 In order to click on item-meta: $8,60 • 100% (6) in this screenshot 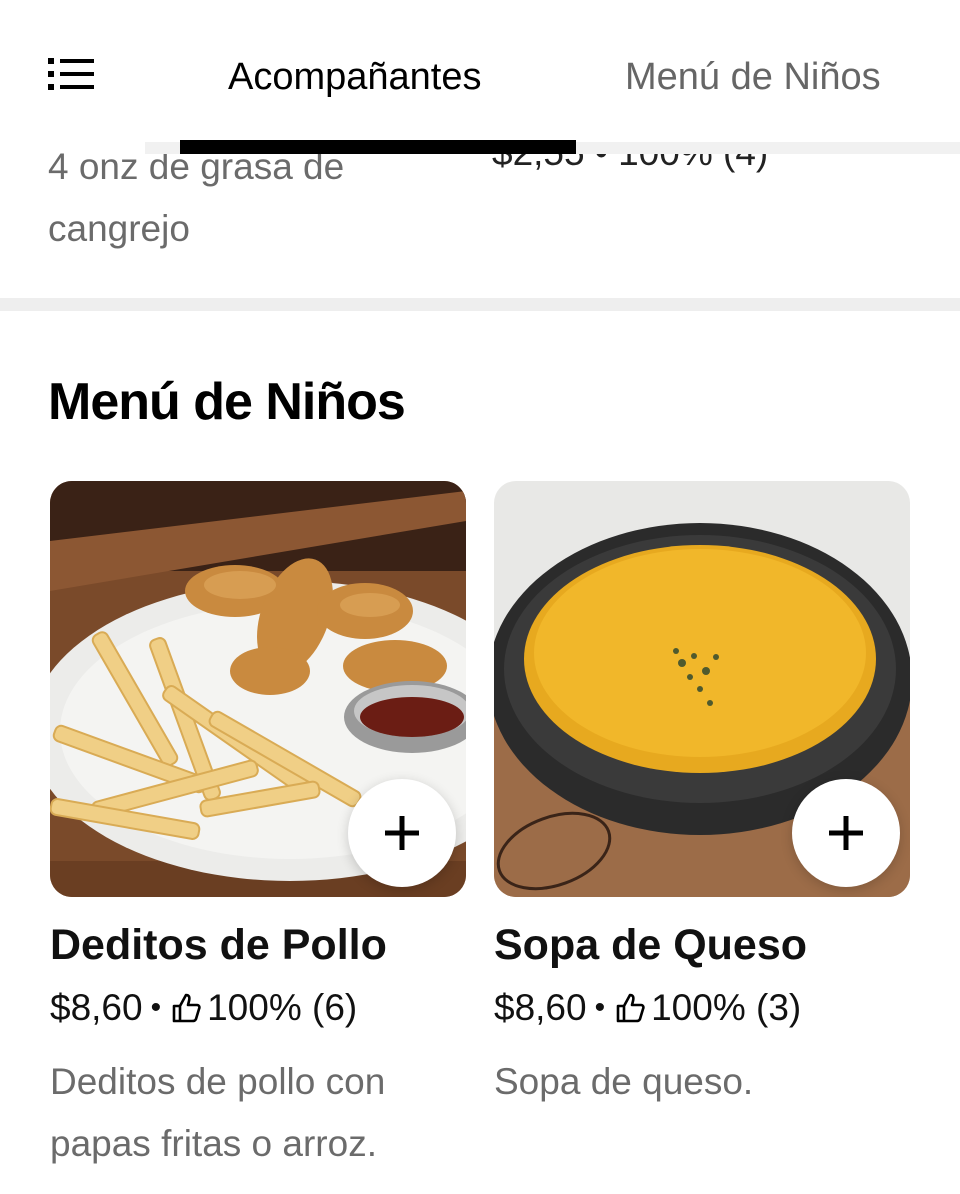, I will do `click(259, 1008)`.